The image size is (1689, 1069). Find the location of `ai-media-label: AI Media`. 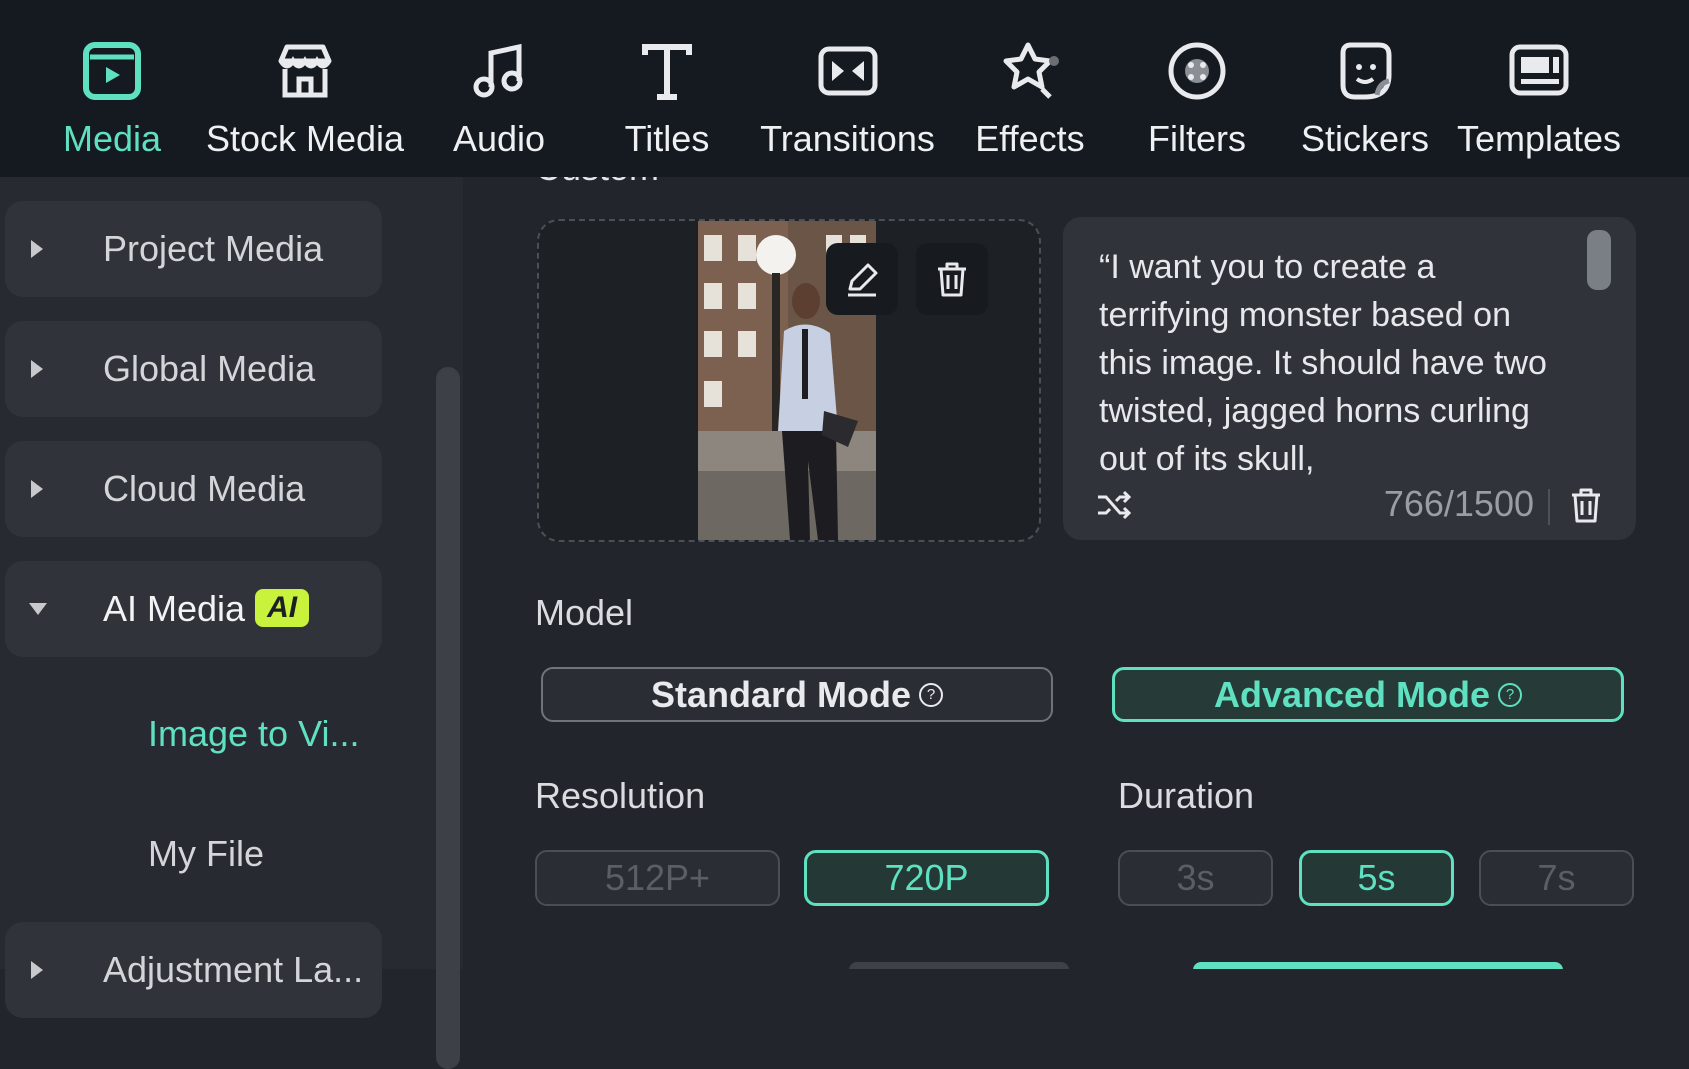

ai-media-label: AI Media is located at coordinates (174, 608).